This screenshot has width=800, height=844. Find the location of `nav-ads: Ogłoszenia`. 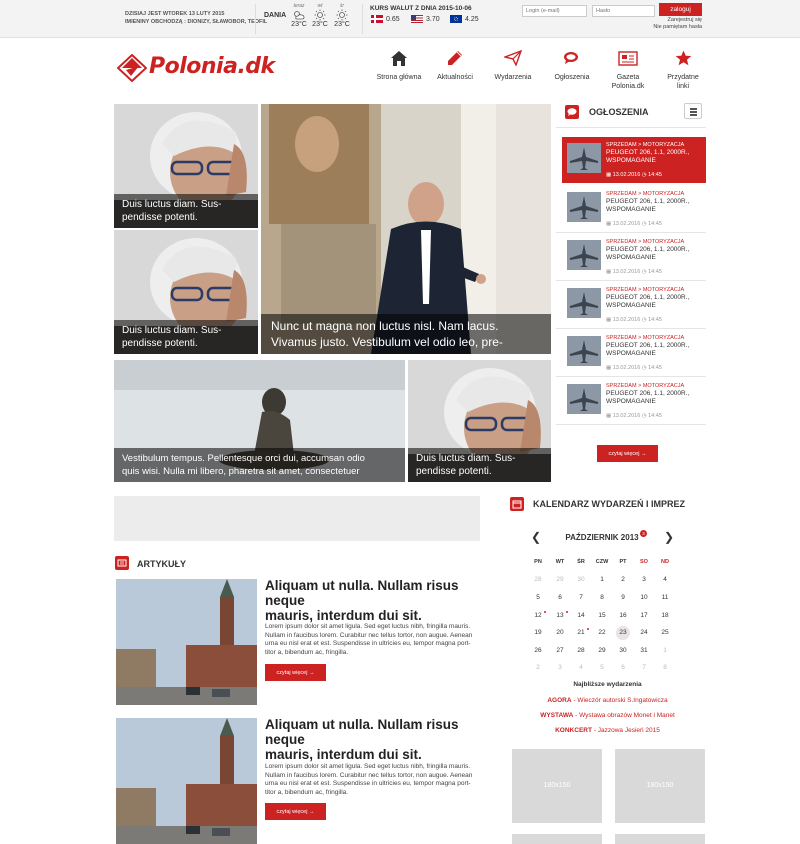

nav-ads: Ogłoszenia is located at coordinates (572, 65).